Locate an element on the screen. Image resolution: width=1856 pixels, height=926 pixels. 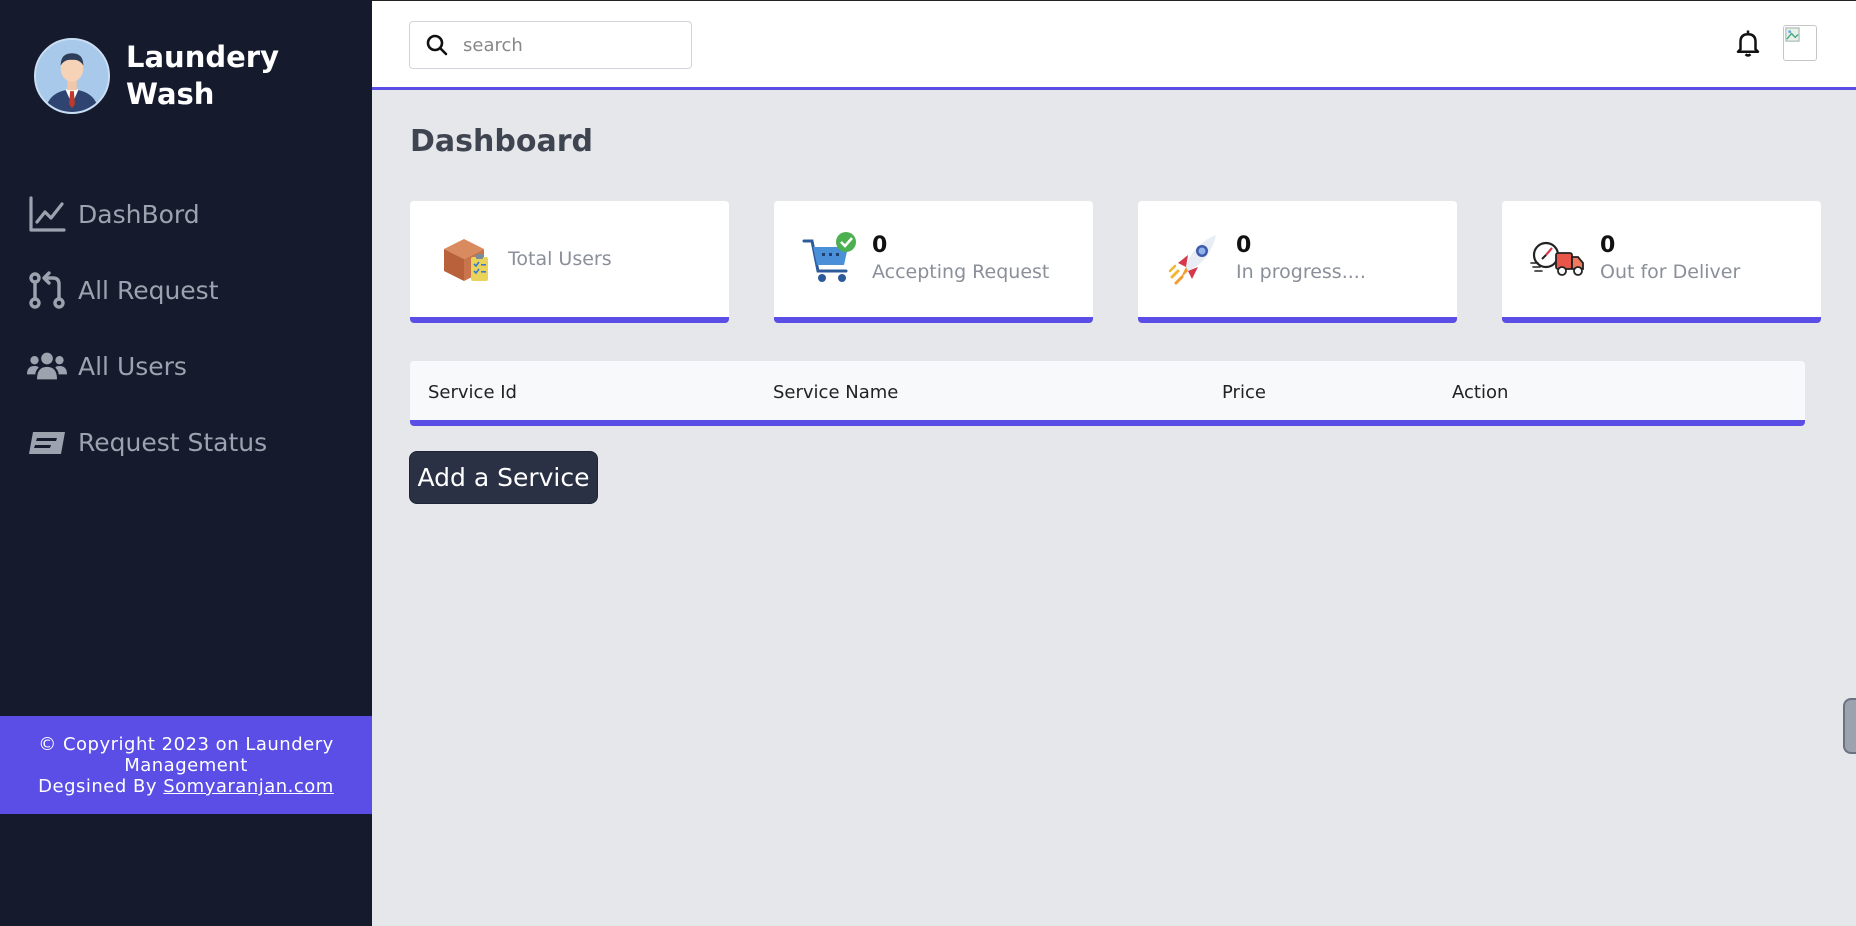
sidebar-item-request-status: Request Status is located at coordinates (146, 442).